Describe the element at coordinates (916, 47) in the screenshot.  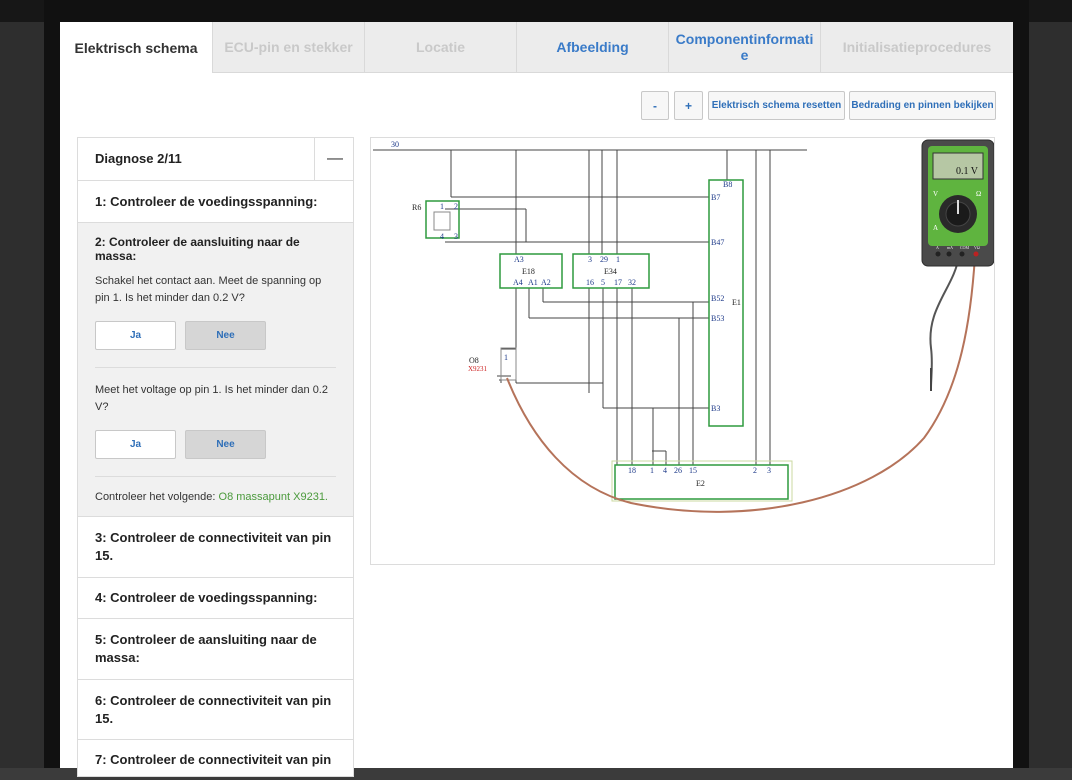
I see `tab-initialisatieprocedures: Initialisatieprocedures` at that location.